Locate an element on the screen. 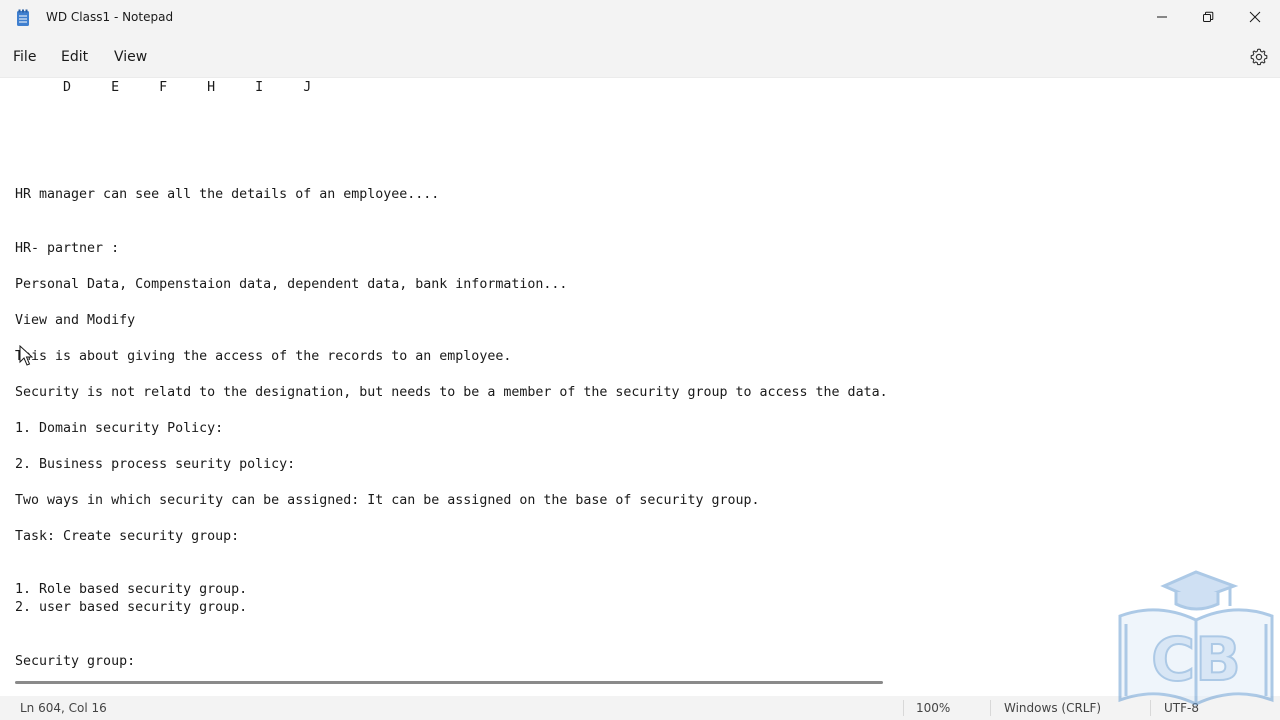  close-button is located at coordinates (1255, 17).